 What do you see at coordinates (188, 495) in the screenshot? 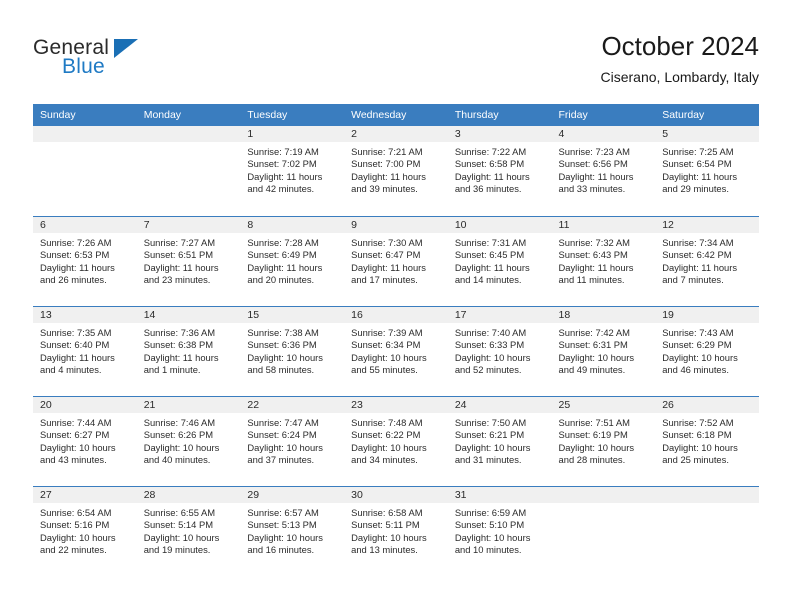
I see `day-number: 28` at bounding box center [188, 495].